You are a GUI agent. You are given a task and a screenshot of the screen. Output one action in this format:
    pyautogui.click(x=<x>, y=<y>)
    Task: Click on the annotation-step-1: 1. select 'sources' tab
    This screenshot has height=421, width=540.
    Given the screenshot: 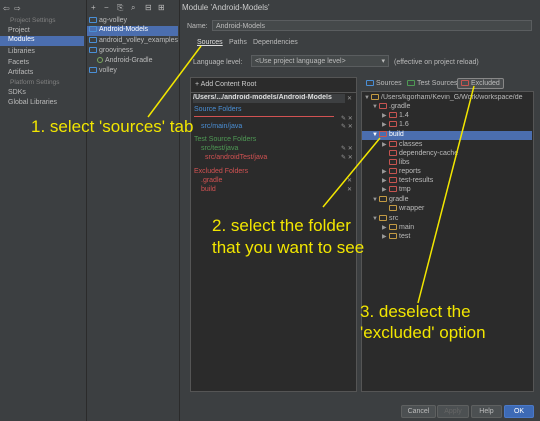 What is the action you would take?
    pyautogui.click(x=112, y=126)
    